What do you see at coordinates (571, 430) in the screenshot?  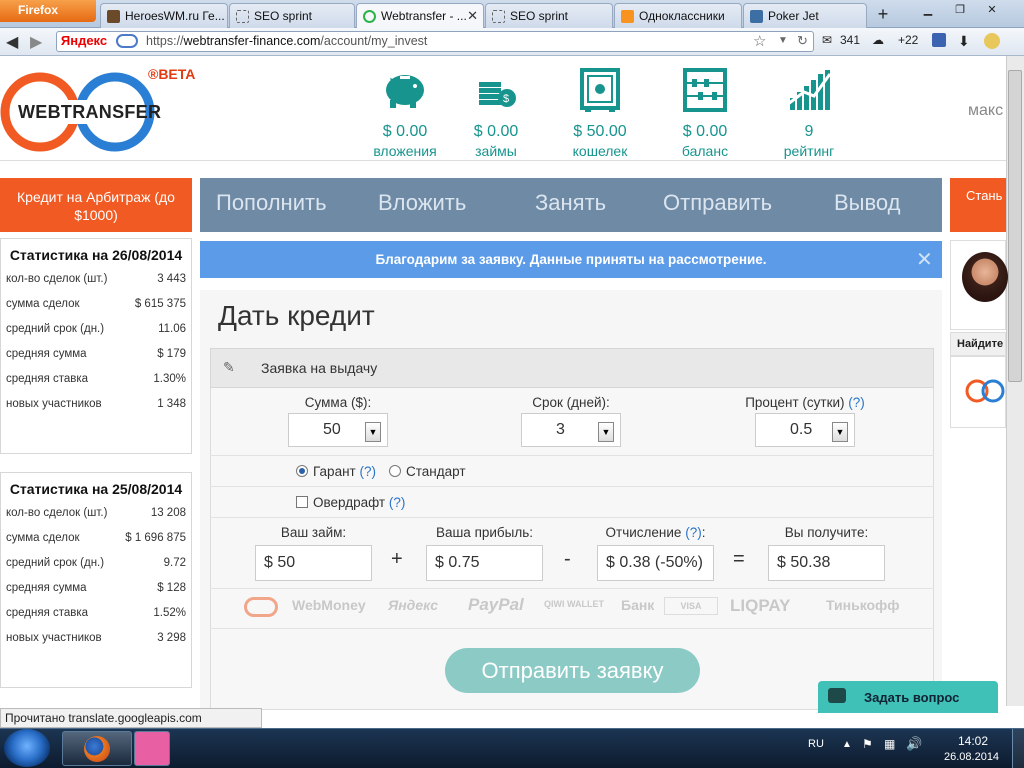 I see `term-select: 3 ▼` at bounding box center [571, 430].